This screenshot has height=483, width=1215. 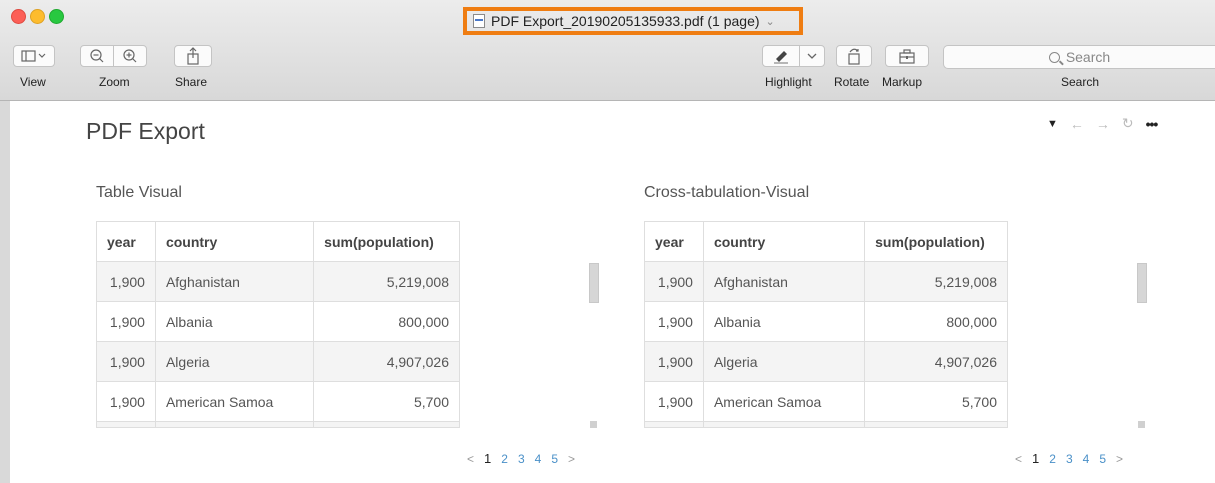 What do you see at coordinates (145, 131) in the screenshot?
I see `page-title: PDF Export` at bounding box center [145, 131].